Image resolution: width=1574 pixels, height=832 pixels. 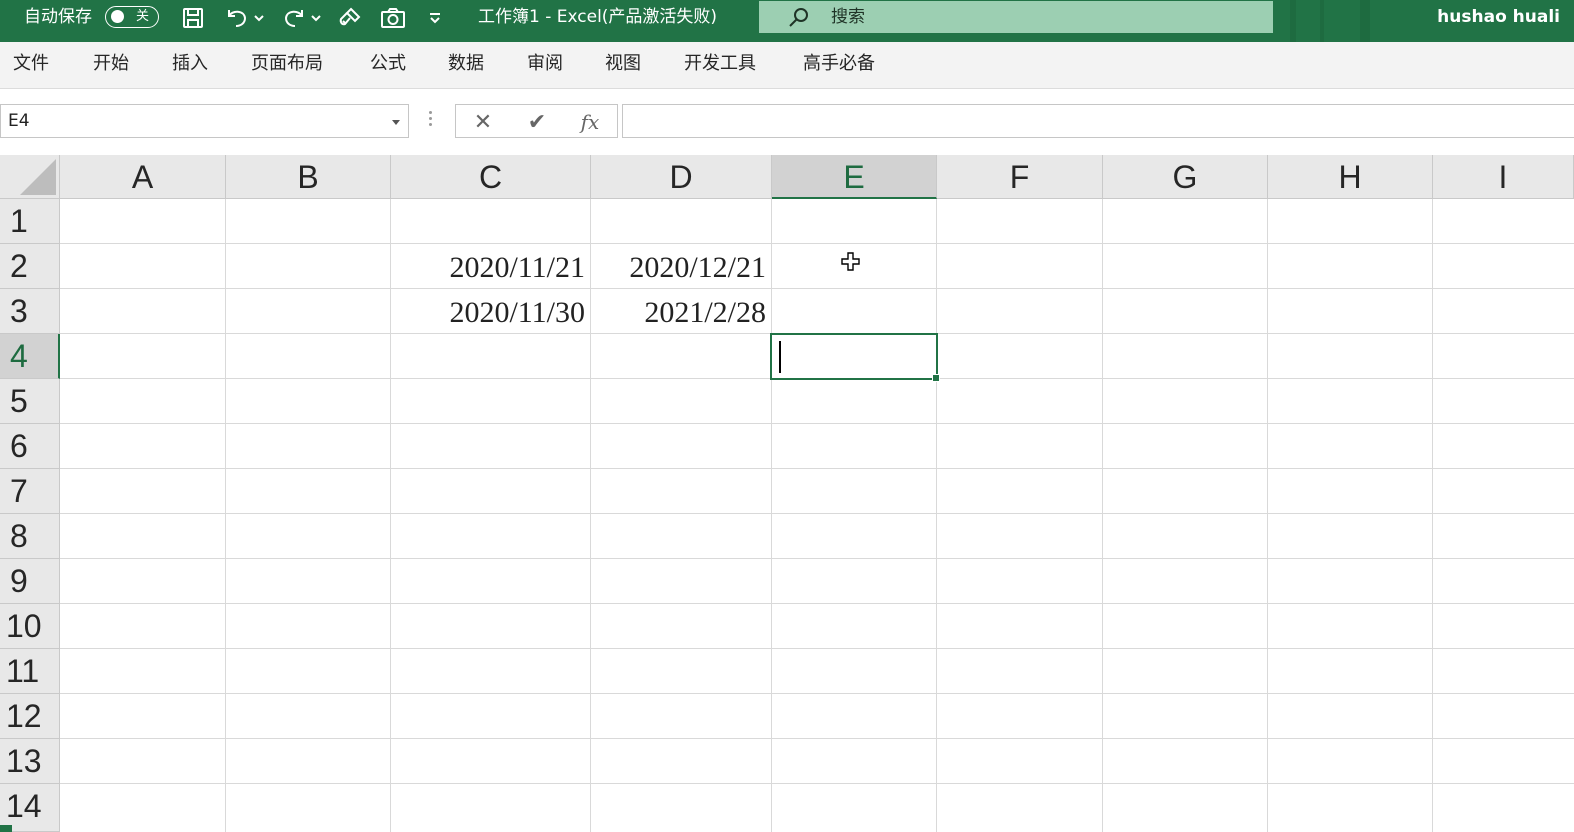 What do you see at coordinates (483, 122) in the screenshot?
I see `cancel-icon: ✕` at bounding box center [483, 122].